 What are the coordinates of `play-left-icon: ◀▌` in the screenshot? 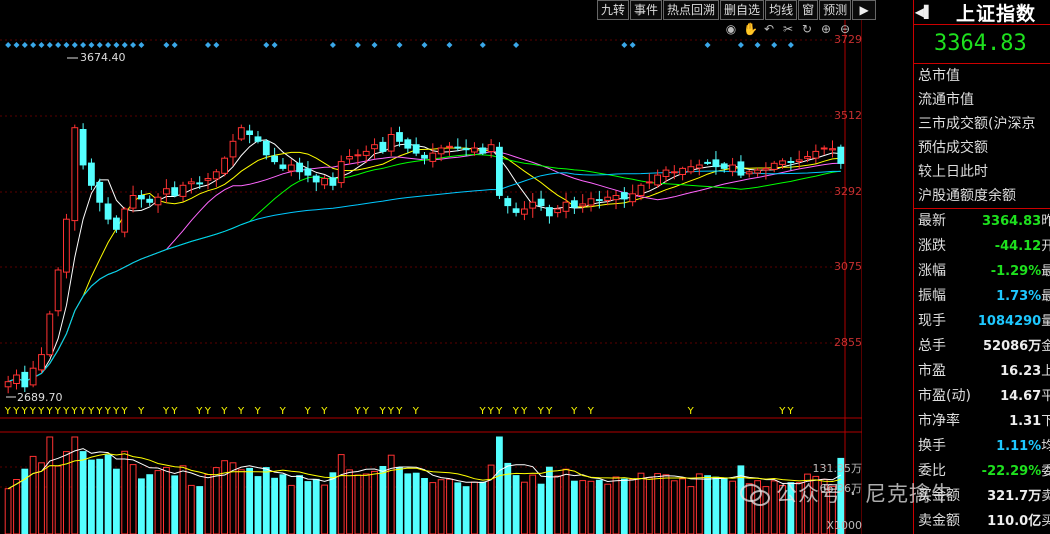 It's located at (924, 12).